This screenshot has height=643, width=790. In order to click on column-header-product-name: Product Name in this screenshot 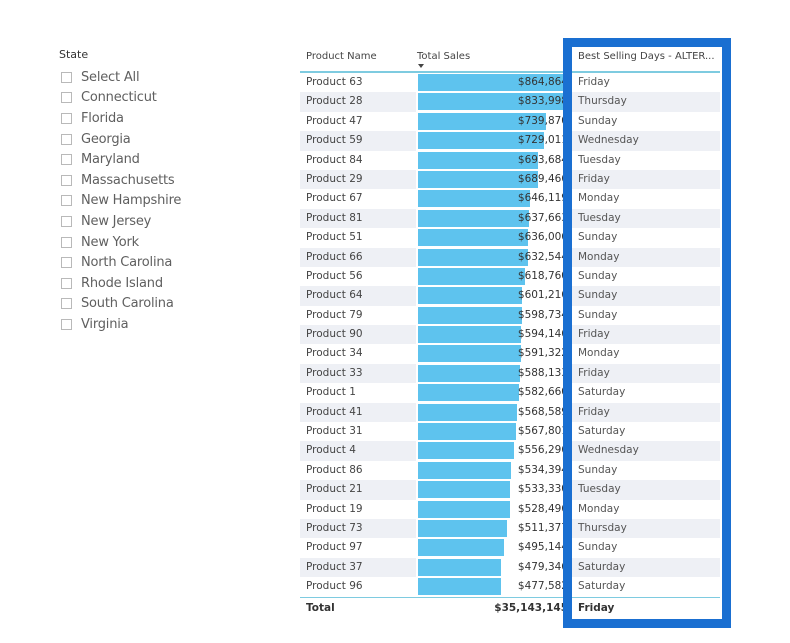, I will do `click(341, 56)`.